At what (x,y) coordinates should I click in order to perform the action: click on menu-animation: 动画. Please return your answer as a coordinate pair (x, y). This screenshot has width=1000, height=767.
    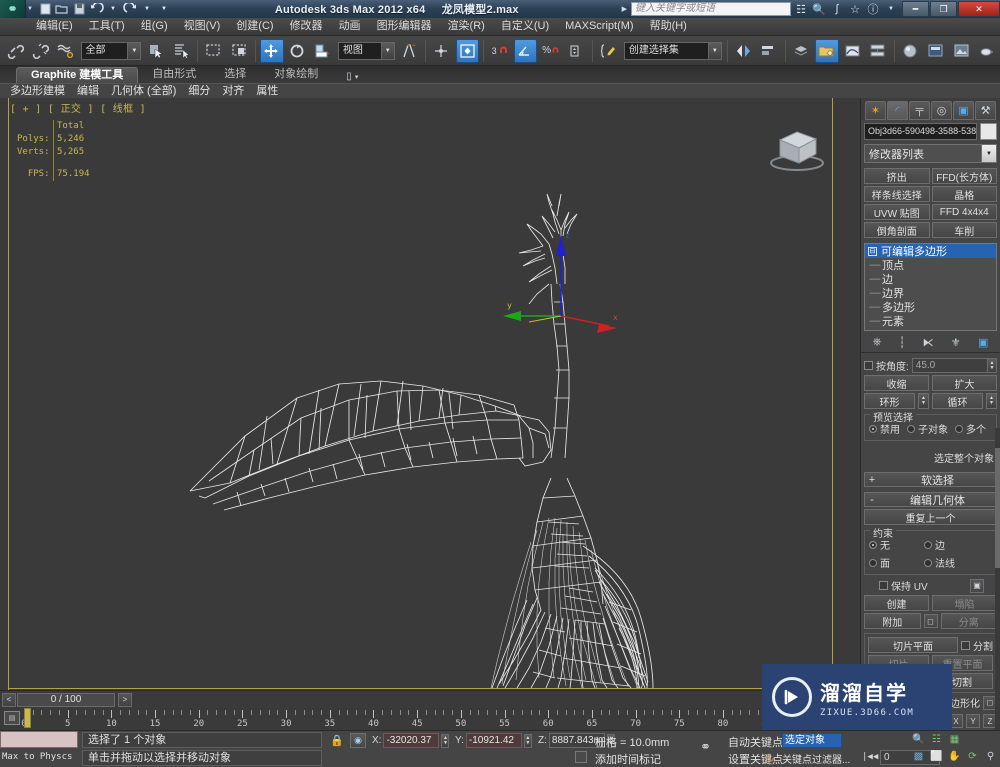
    Looking at the image, I should click on (350, 26).